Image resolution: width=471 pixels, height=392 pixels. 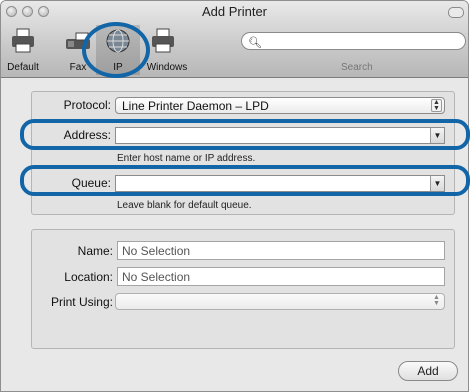 I want to click on windows-printer-icon, so click(x=163, y=40).